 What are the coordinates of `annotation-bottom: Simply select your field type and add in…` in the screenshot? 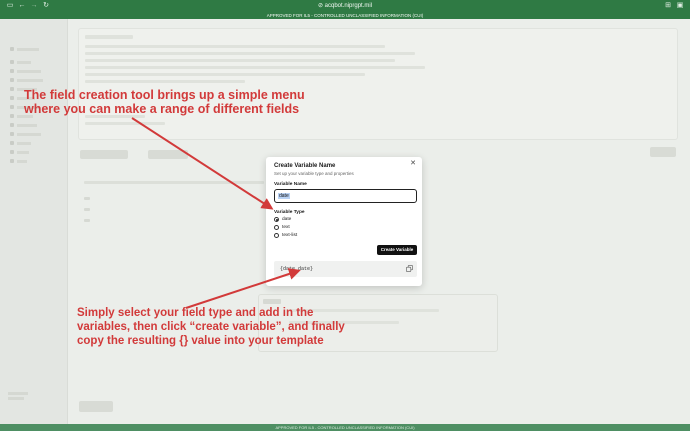 It's located at (211, 327).